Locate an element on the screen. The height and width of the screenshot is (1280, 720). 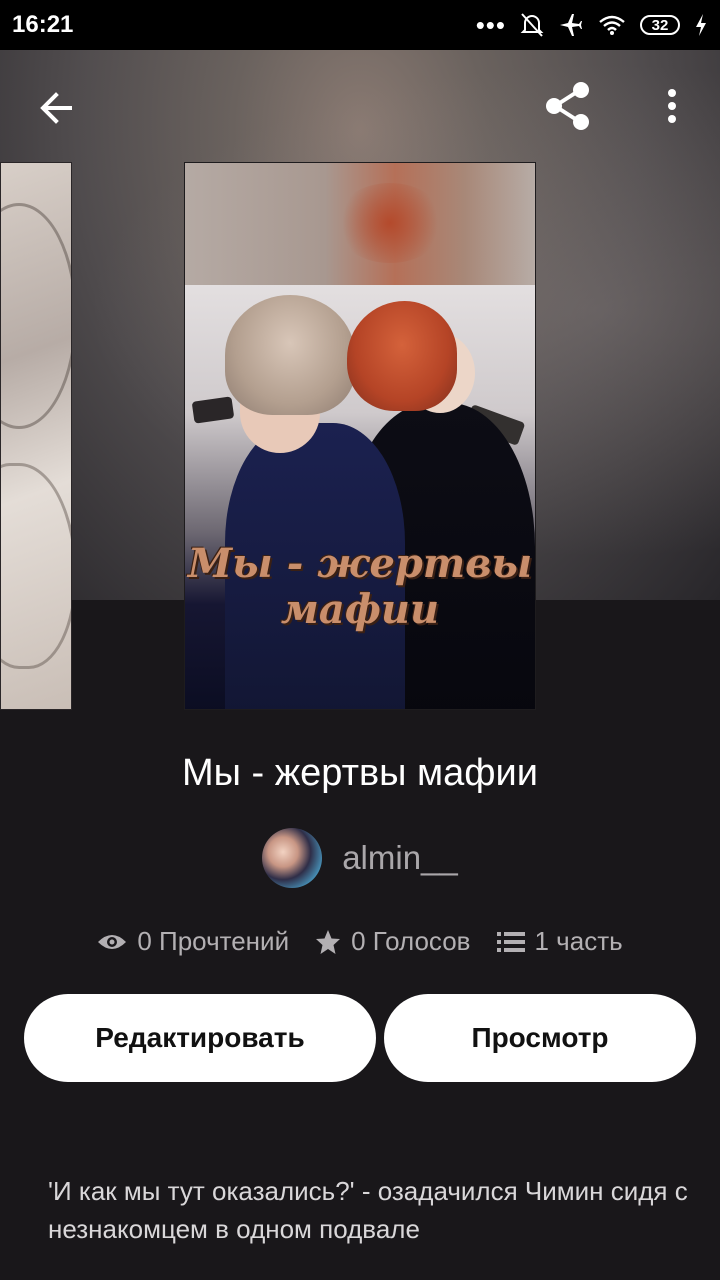
cover-title-line: мафии is located at coordinates (360, 609).